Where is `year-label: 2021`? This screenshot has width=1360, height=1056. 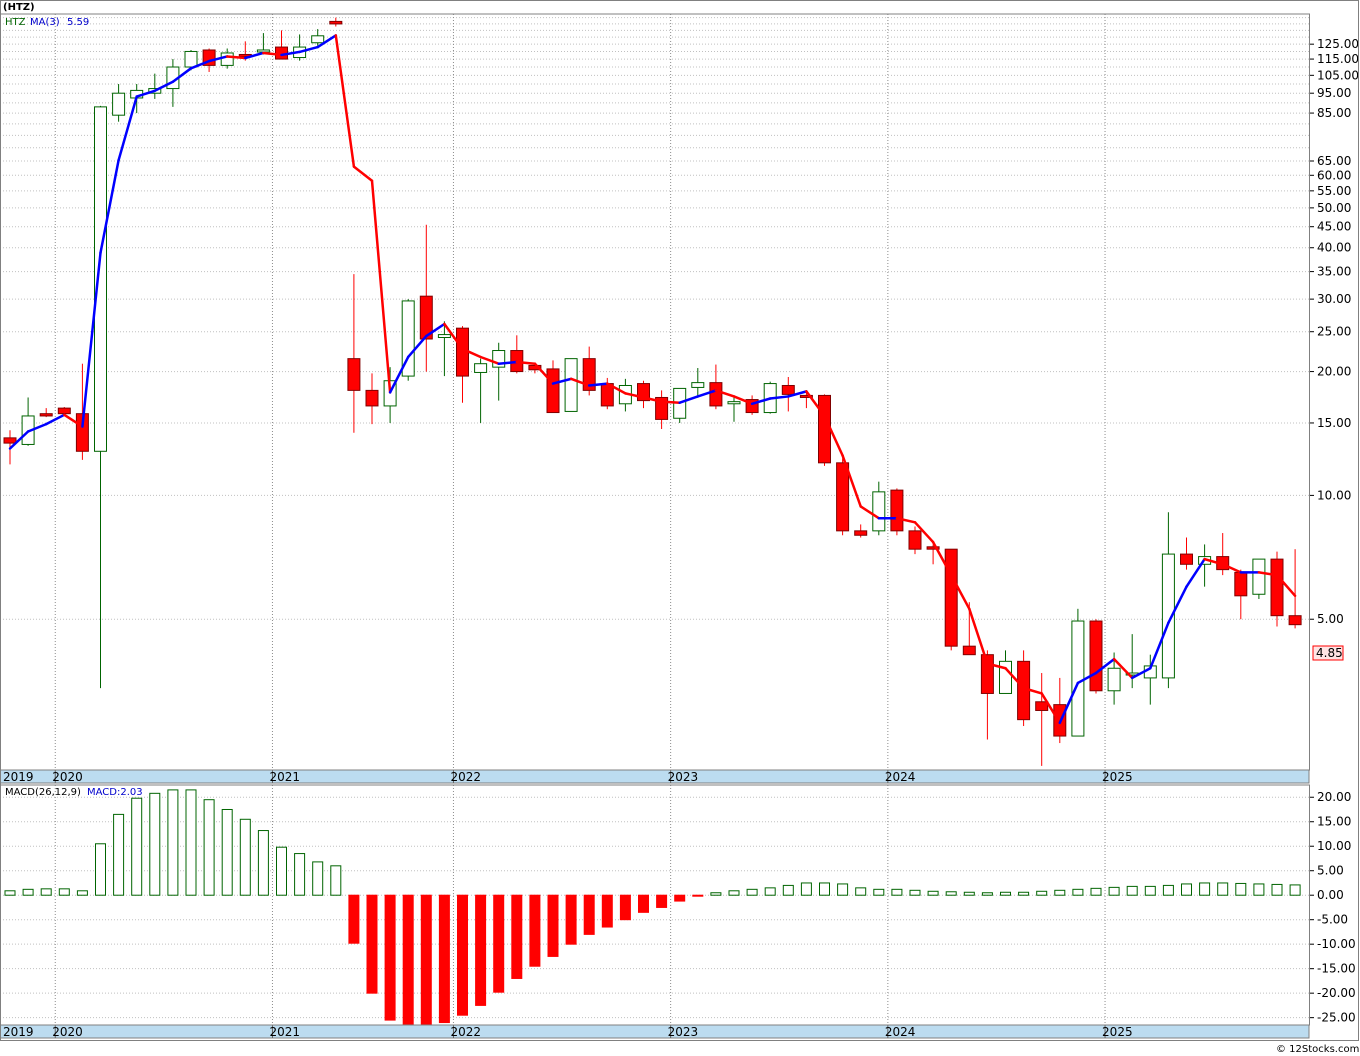
year-label: 2021 is located at coordinates (284, 1032).